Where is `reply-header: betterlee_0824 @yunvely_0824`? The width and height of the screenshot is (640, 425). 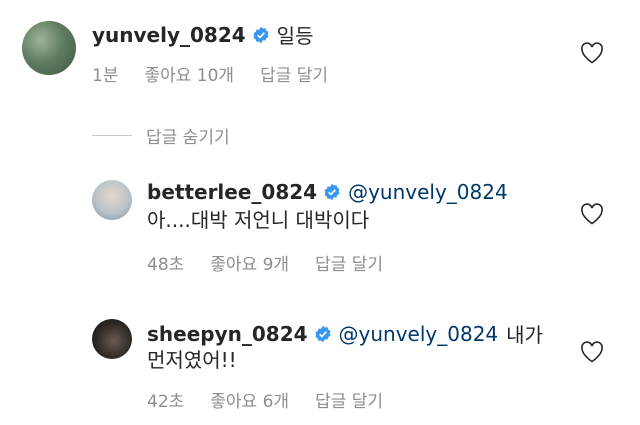 reply-header: betterlee_0824 @yunvely_0824 is located at coordinates (327, 192).